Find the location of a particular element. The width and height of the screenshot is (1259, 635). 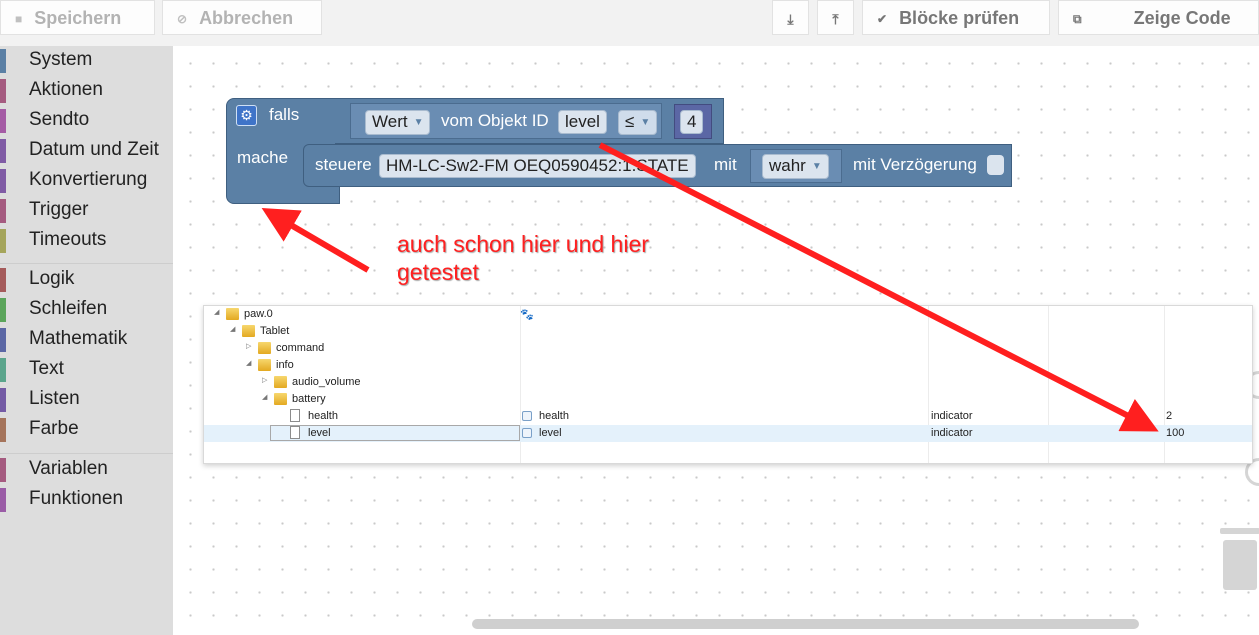

category-farbe: Farbe is located at coordinates (86, 429).